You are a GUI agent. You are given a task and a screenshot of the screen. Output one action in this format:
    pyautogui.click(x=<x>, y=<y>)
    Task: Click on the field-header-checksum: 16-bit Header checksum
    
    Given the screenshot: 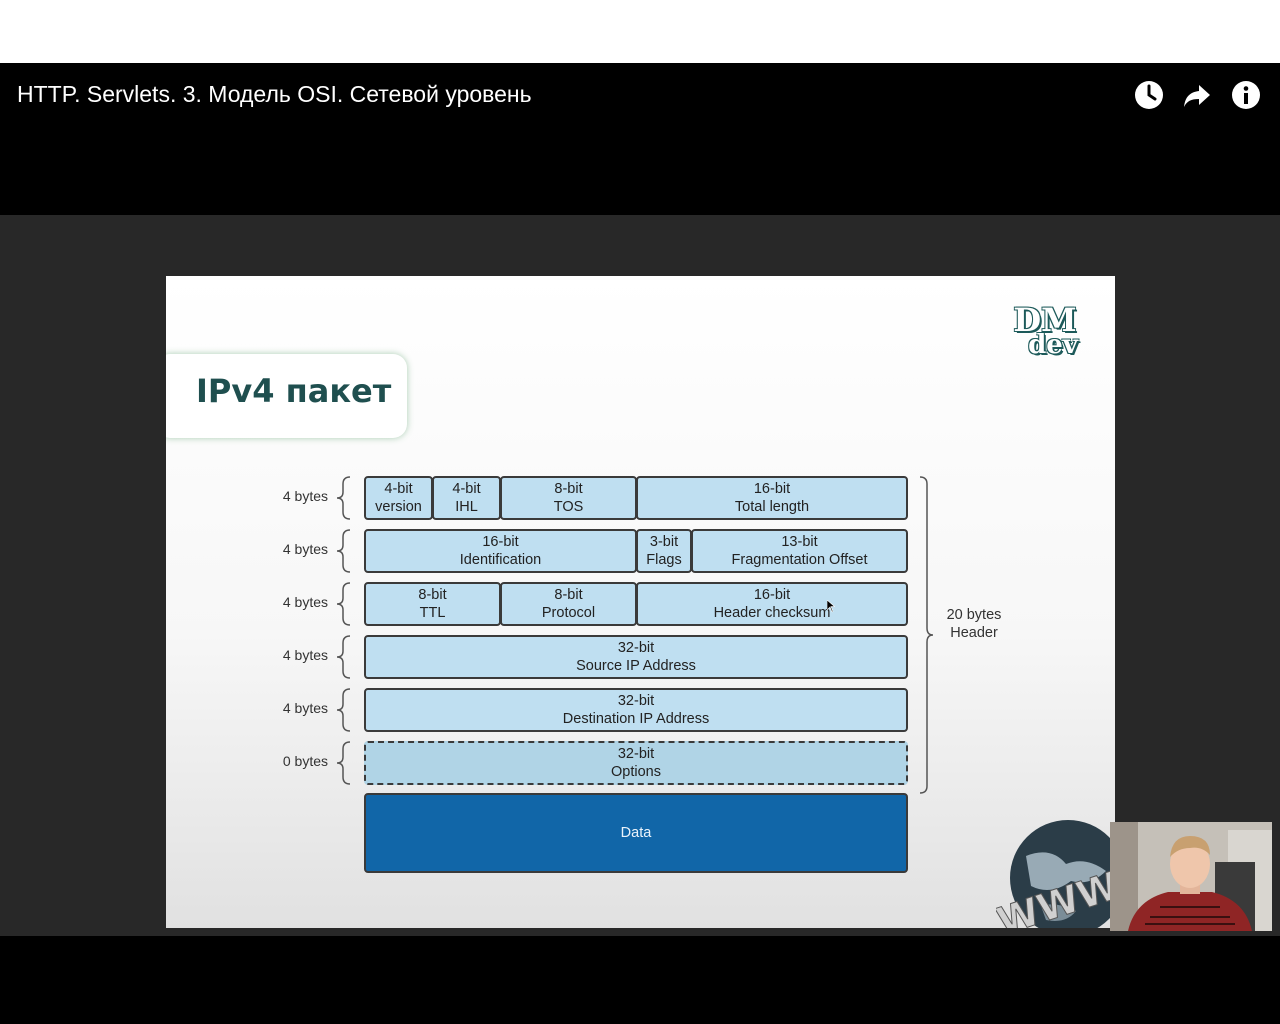 What is the action you would take?
    pyautogui.click(x=772, y=604)
    